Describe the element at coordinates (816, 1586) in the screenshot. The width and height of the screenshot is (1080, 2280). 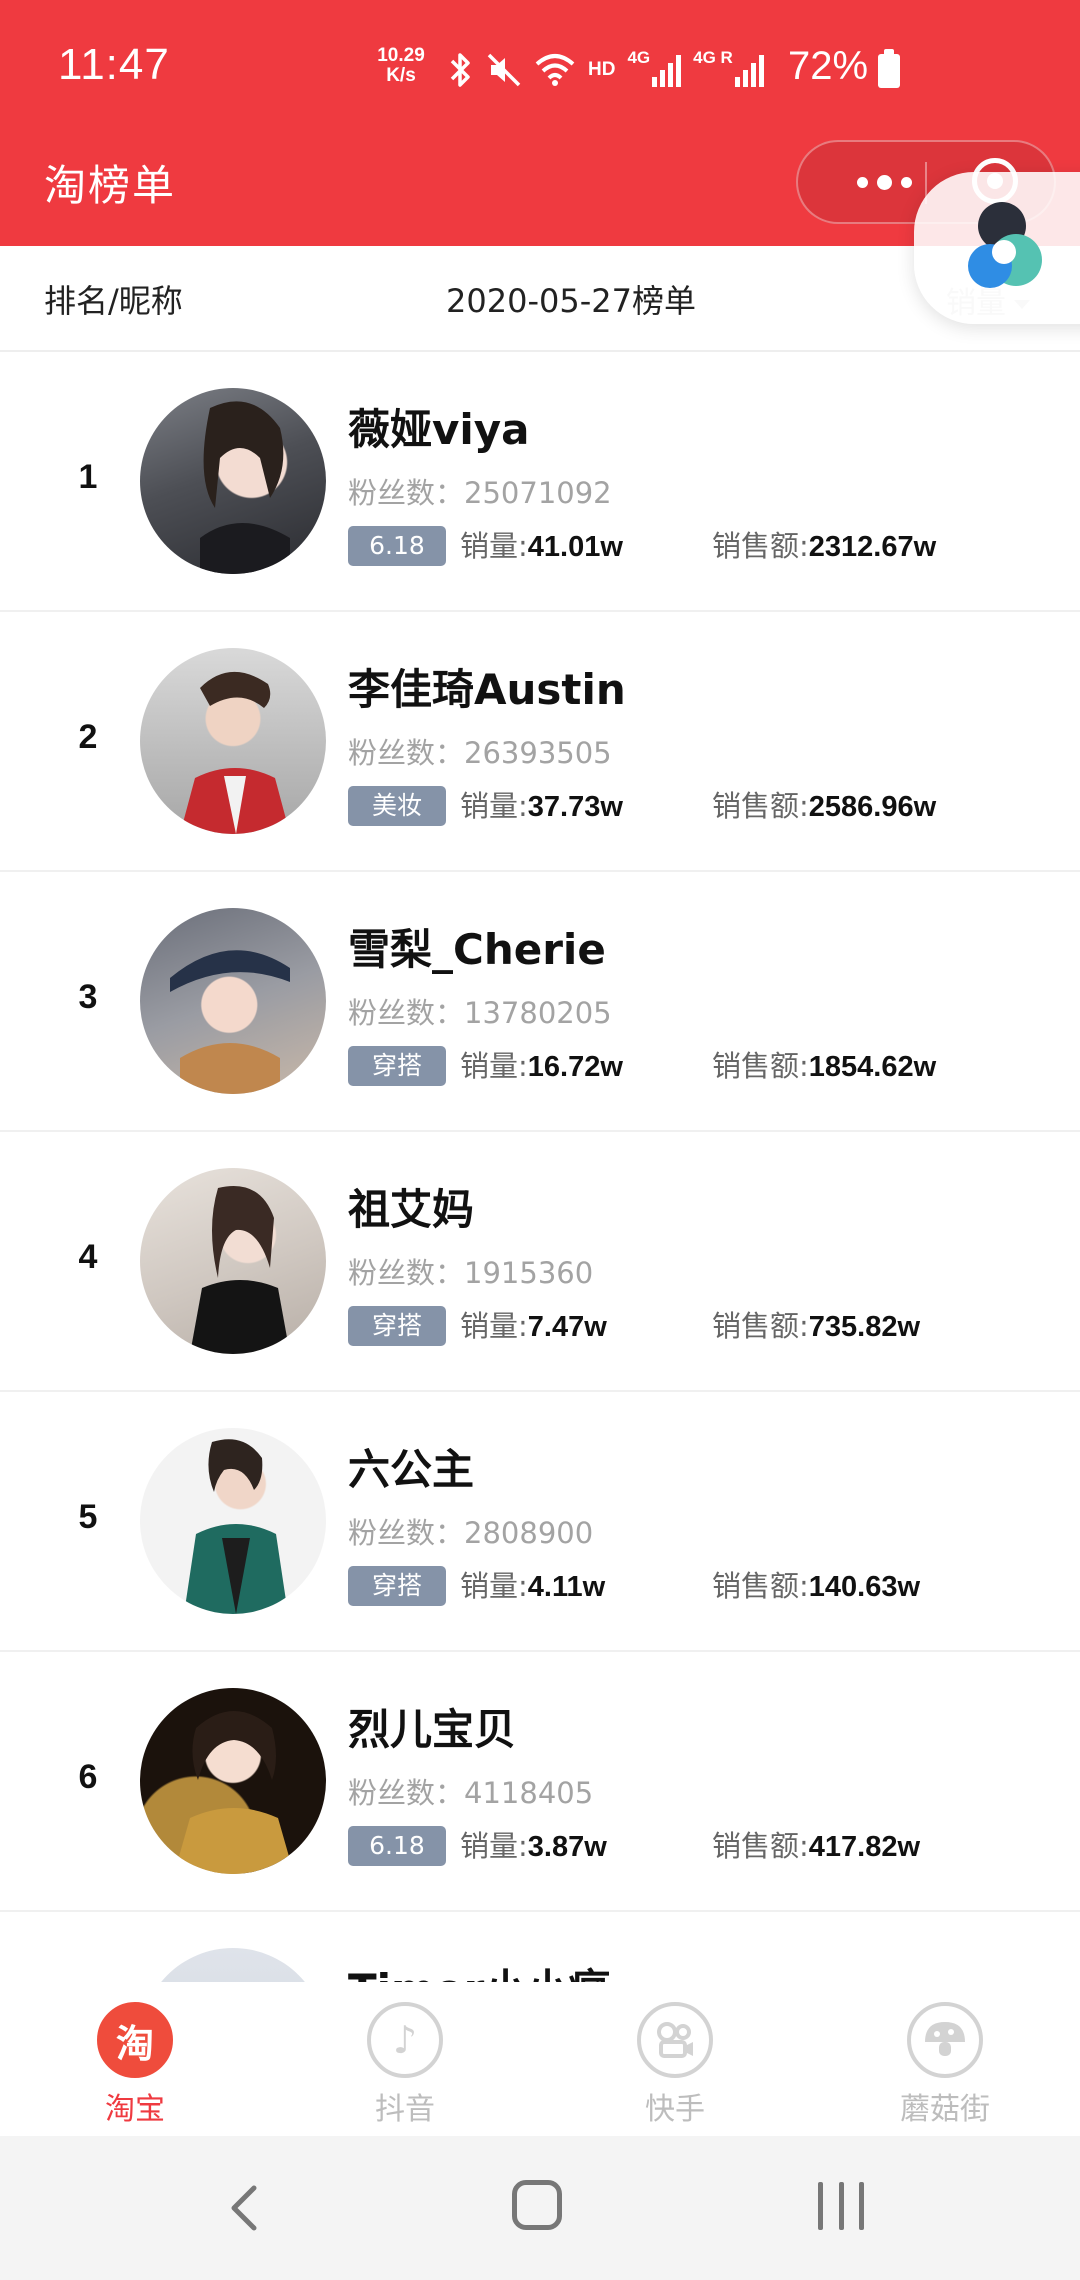
I see `sales-amount: 销售额:140.63w` at that location.